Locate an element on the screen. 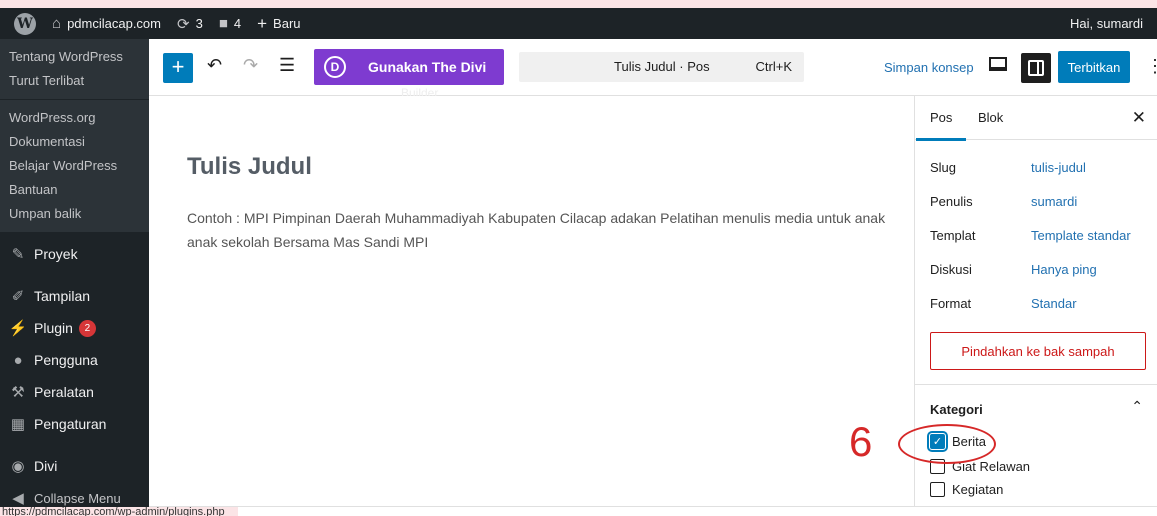 The height and width of the screenshot is (516, 1157). user-icon: ● is located at coordinates (18, 360).